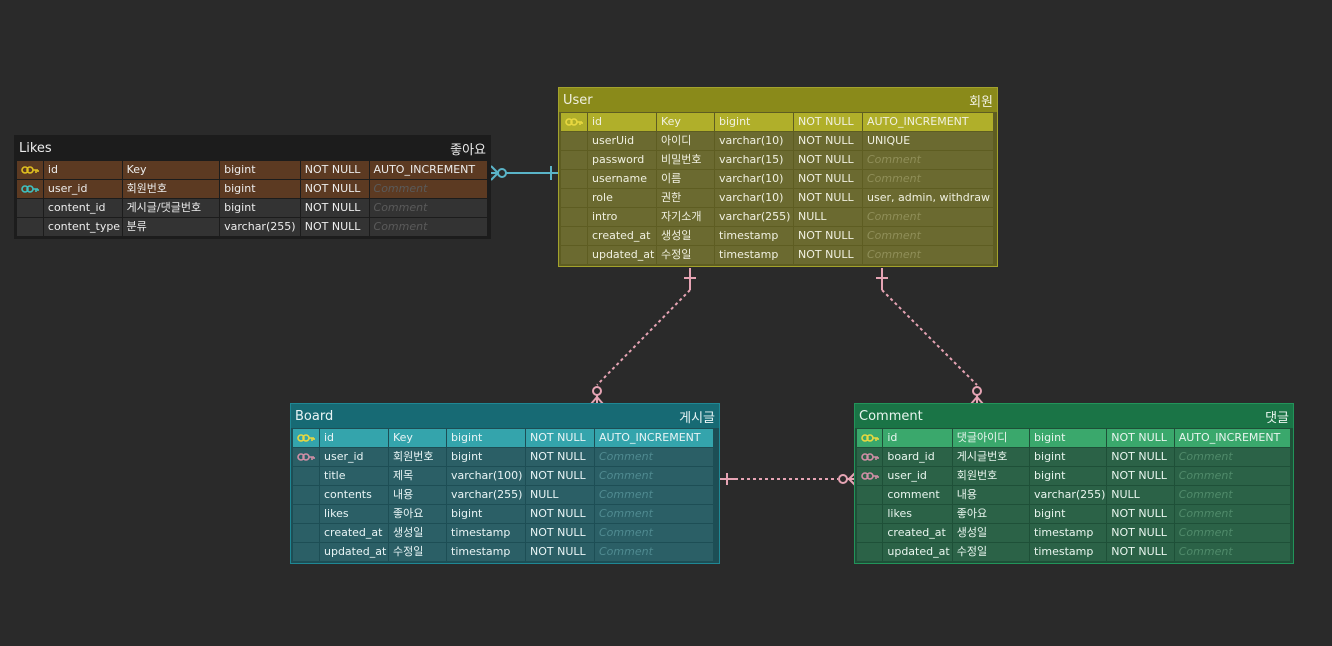 This screenshot has width=1332, height=646. Describe the element at coordinates (622, 235) in the screenshot. I see `column-name: created_at` at that location.